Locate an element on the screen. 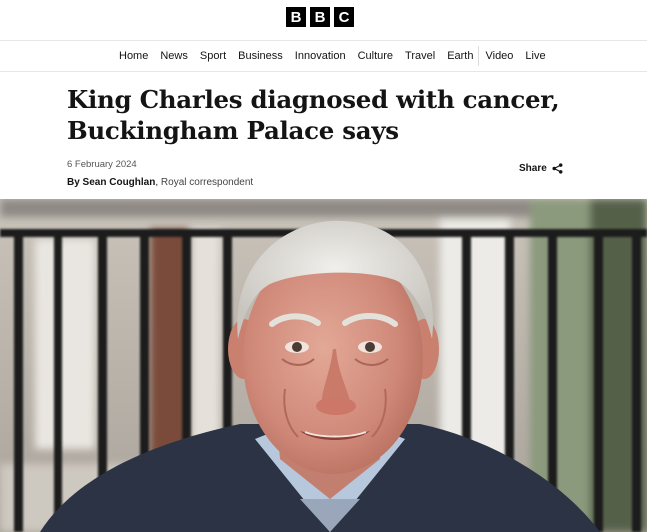 The width and height of the screenshot is (647, 532). nav-item-travel: Travel is located at coordinates (420, 56).